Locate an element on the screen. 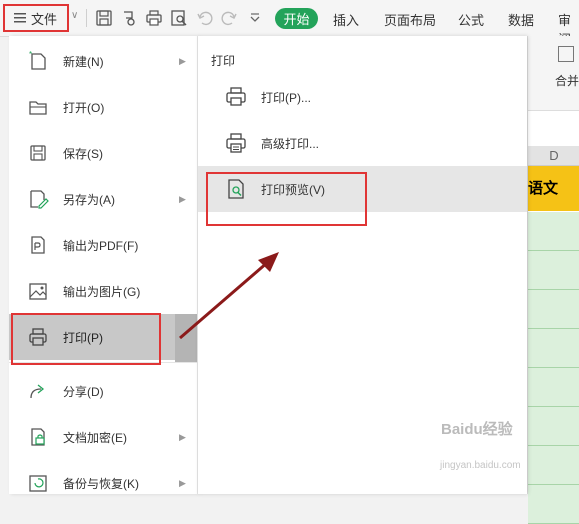 This screenshot has width=579, height=524. merge-cells-label: 合并 is located at coordinates (567, 80).